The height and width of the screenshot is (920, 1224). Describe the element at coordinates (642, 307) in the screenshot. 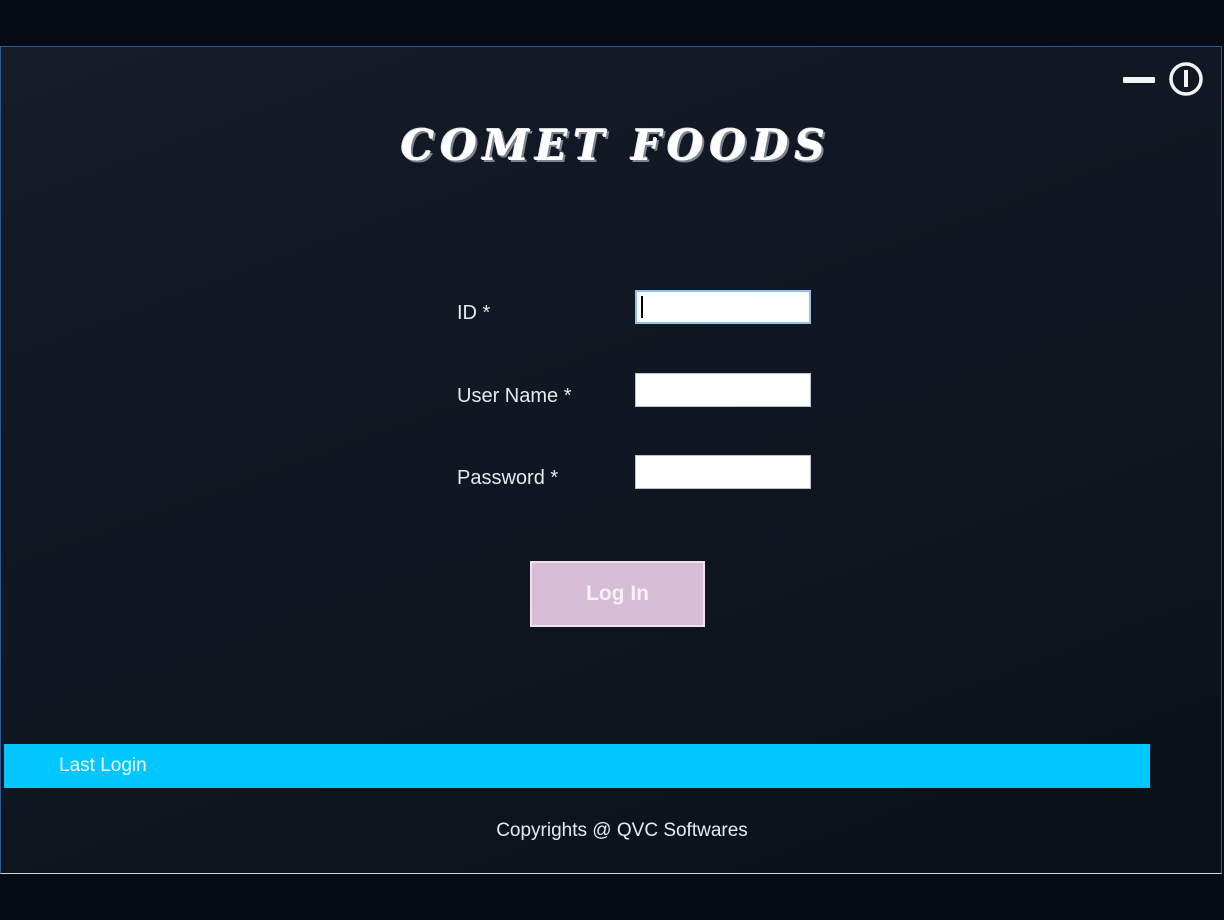

I see `text-caret` at that location.